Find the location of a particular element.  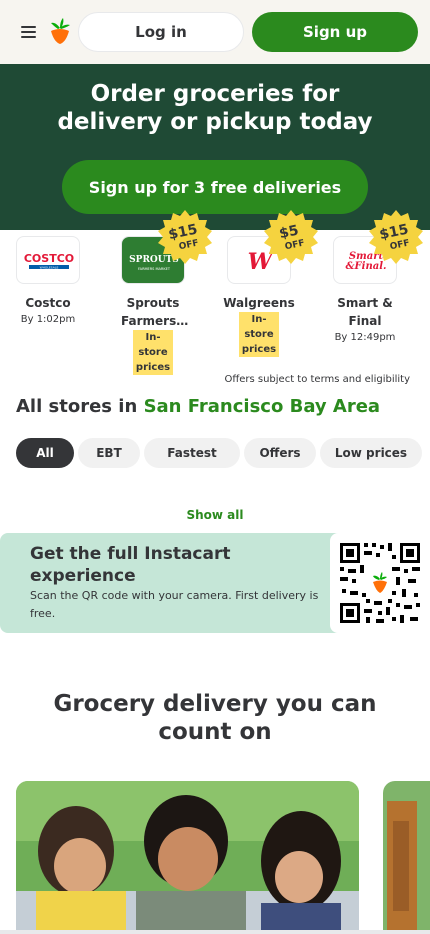

section-title-line2: count on is located at coordinates (215, 732).